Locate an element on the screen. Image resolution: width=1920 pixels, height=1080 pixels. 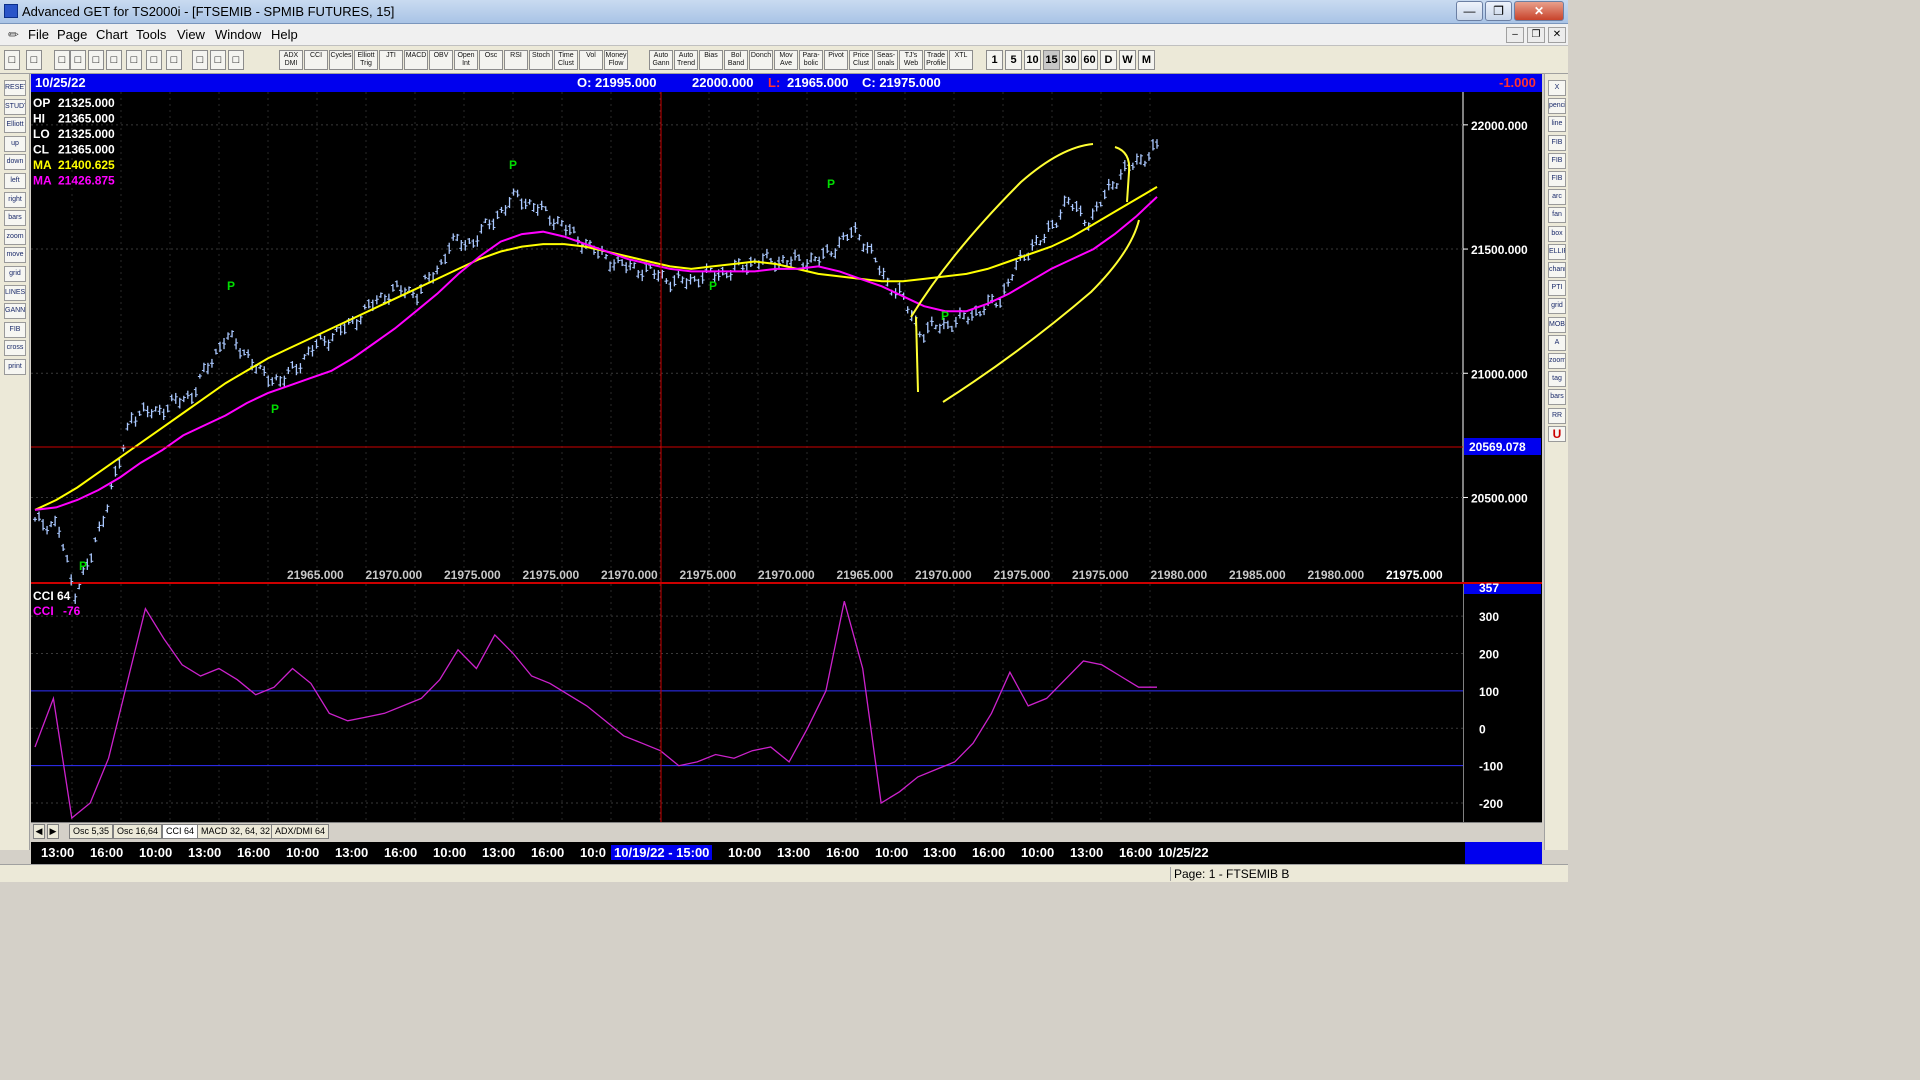
tab-osc-5-35: Osc 5,35 is located at coordinates (91, 831).